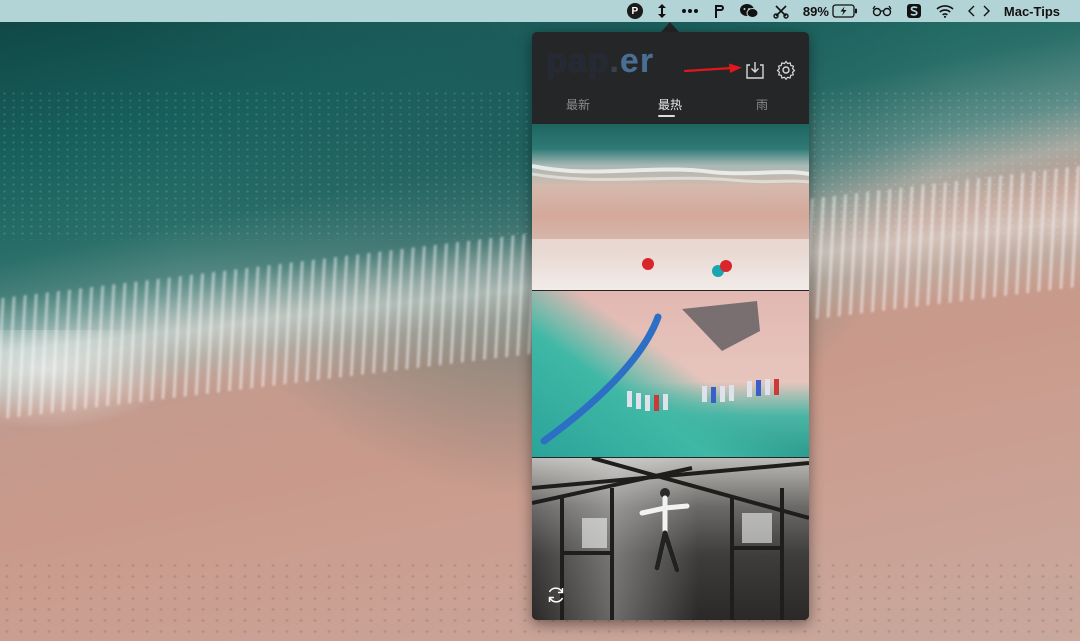 This screenshot has width=1080, height=641. What do you see at coordinates (815, 11) in the screenshot?
I see `battery-percent-text: 89%` at bounding box center [815, 11].